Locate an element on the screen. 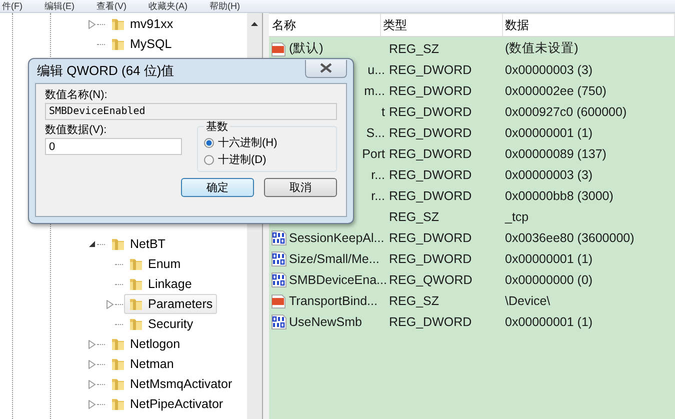  value-type: REG_QWORD is located at coordinates (431, 279).